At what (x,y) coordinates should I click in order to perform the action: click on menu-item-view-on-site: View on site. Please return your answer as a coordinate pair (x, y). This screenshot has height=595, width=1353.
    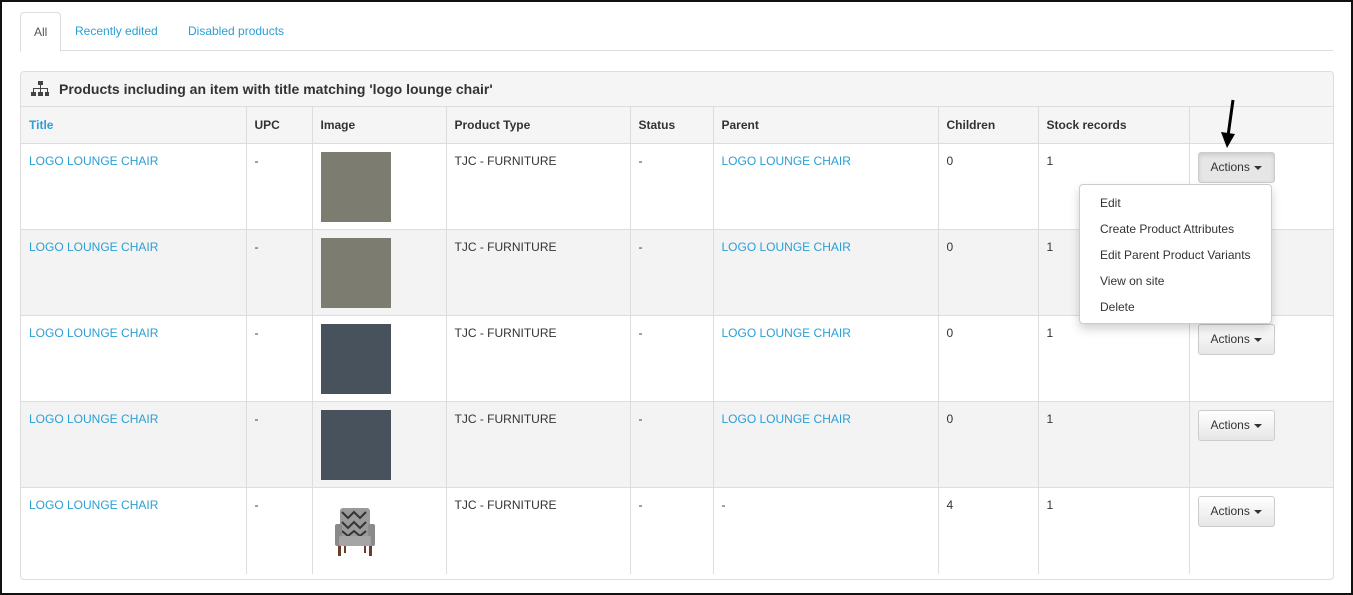
    Looking at the image, I should click on (1175, 281).